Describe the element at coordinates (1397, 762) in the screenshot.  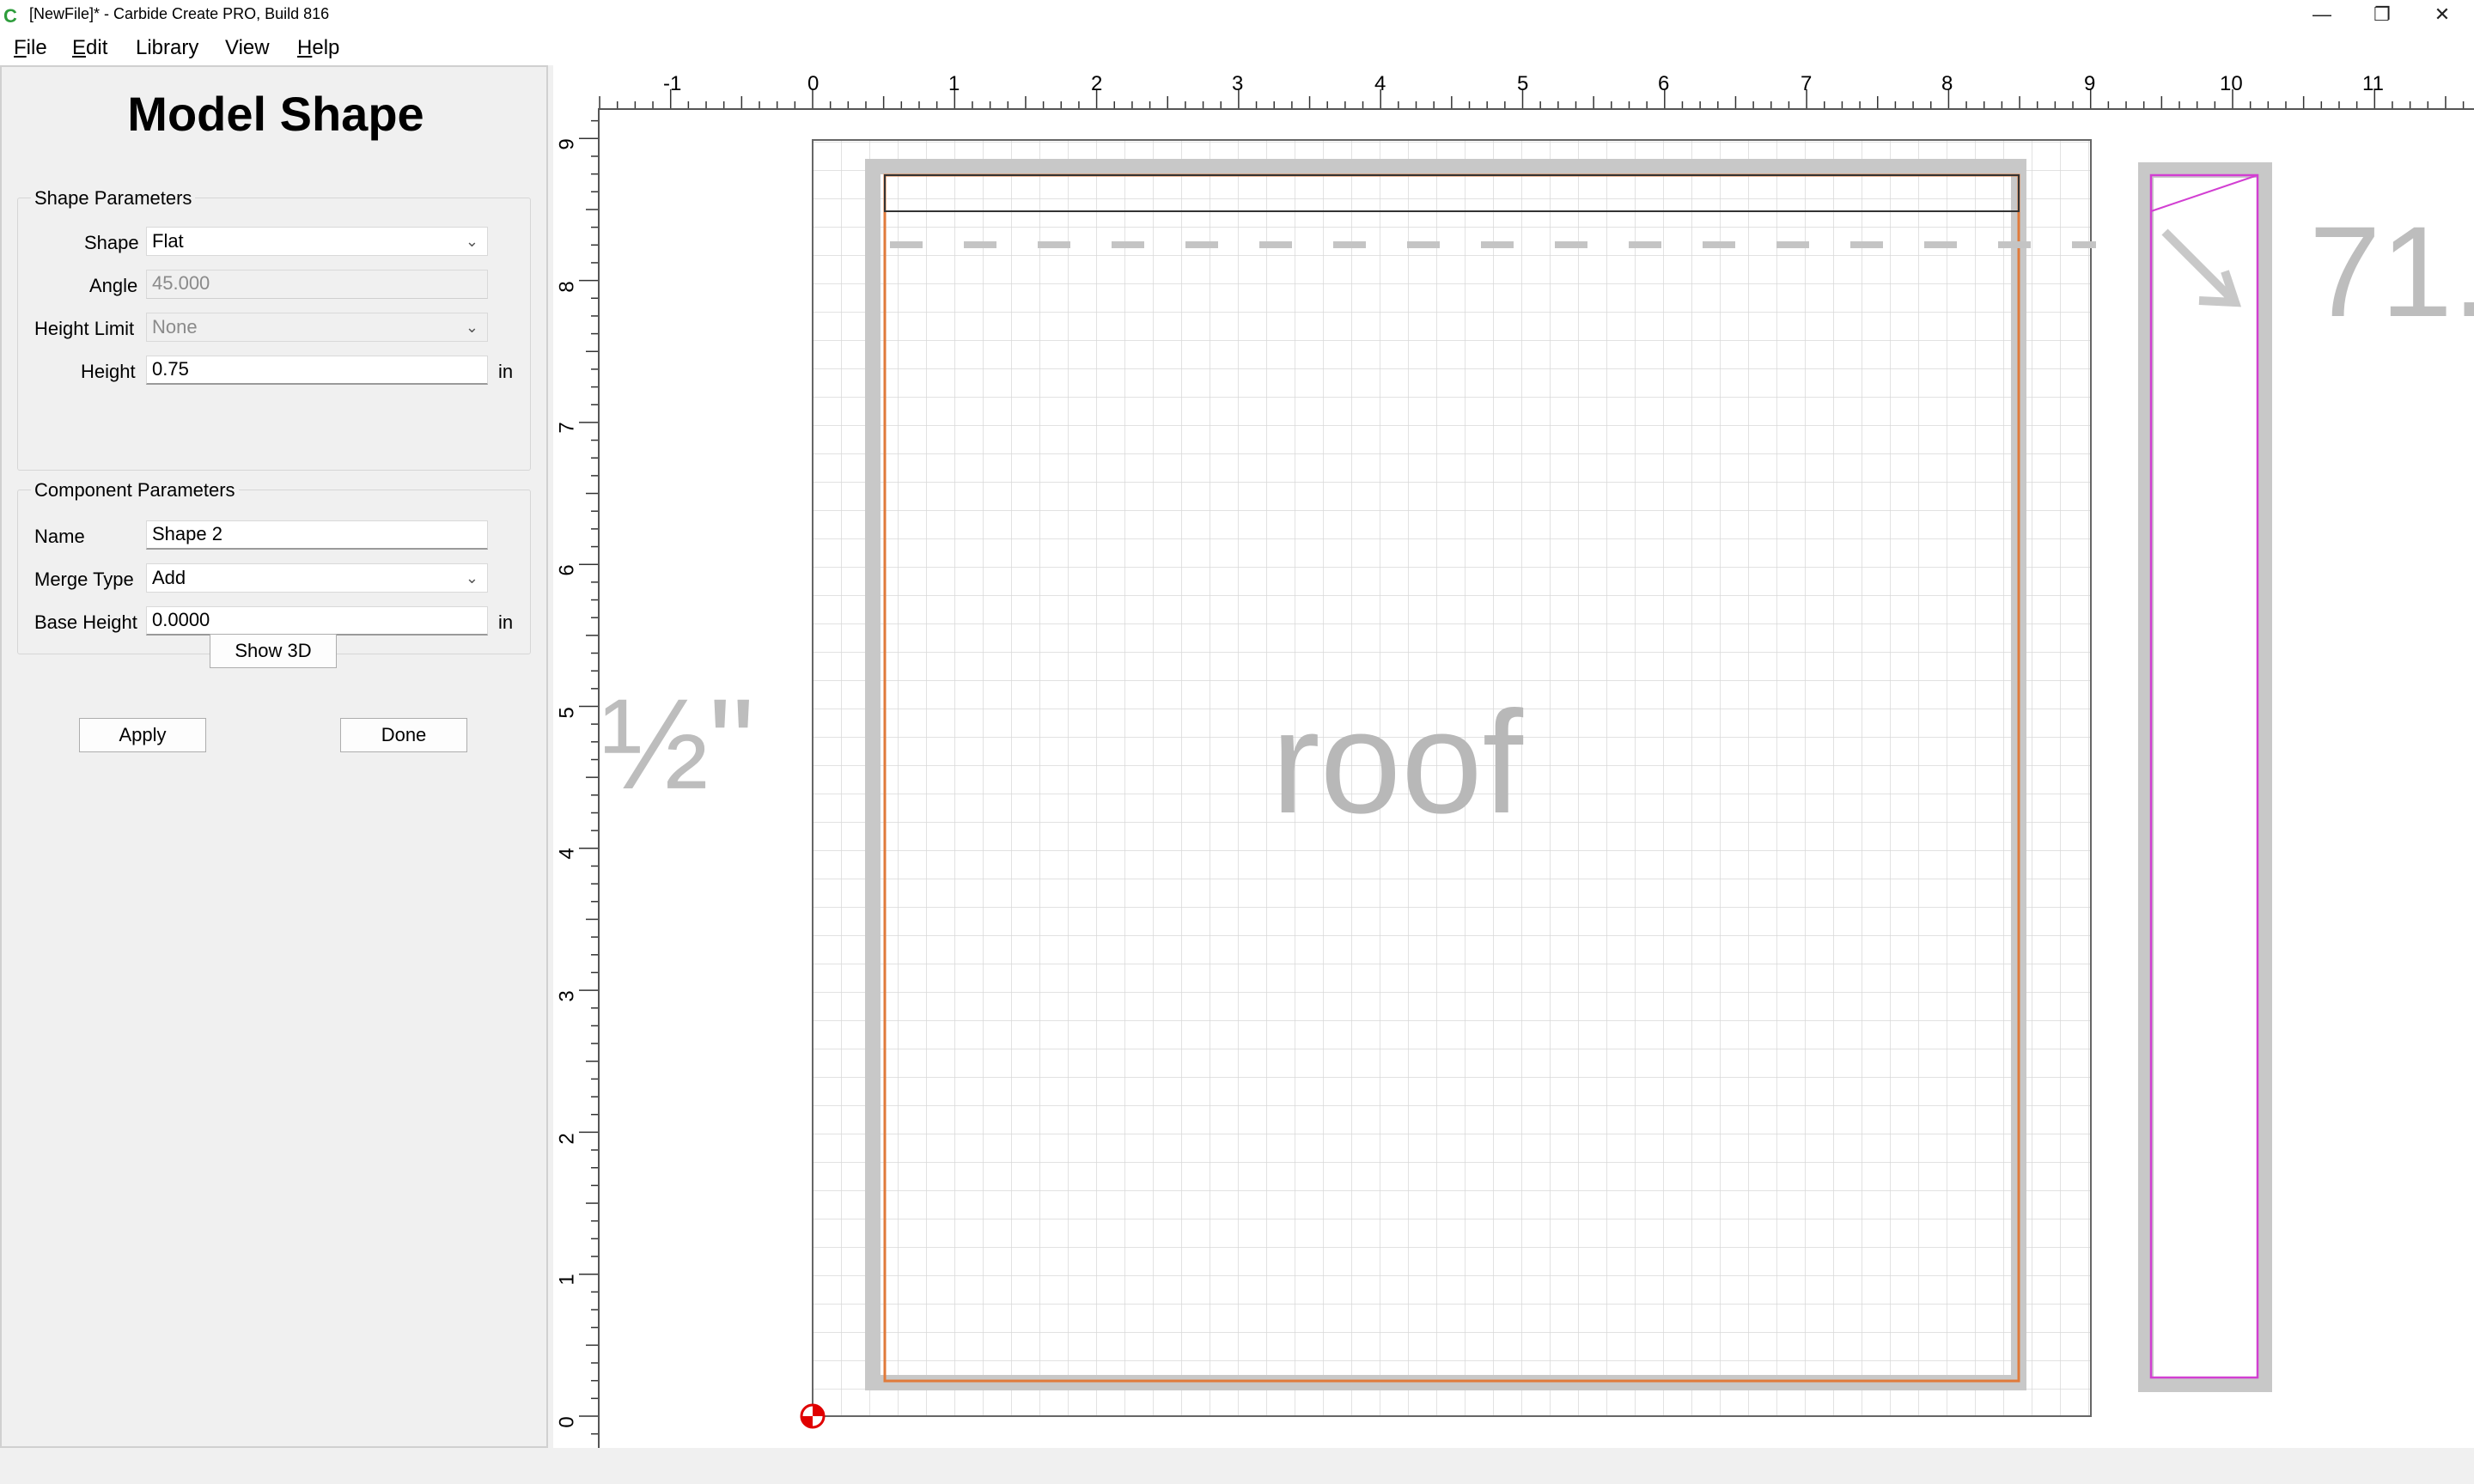
I see `roof-label: roof` at that location.